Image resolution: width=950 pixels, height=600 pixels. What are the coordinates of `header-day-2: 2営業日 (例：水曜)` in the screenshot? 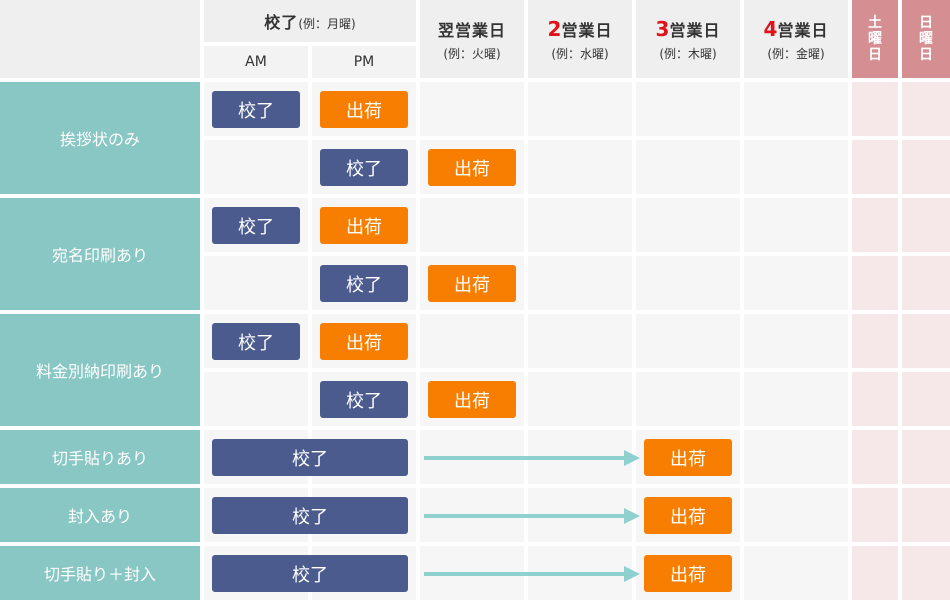 It's located at (580, 39).